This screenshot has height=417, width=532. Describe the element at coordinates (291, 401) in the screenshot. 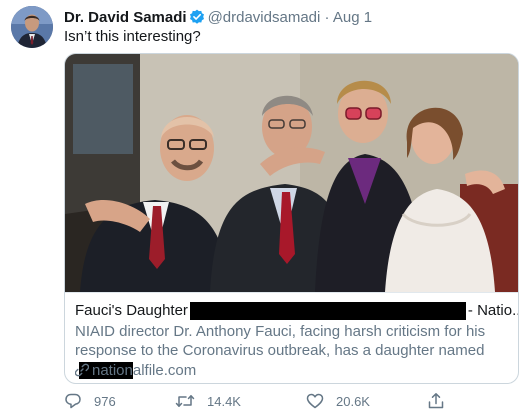

I see `tweet-actions: 976 14.4K 20.6K` at that location.